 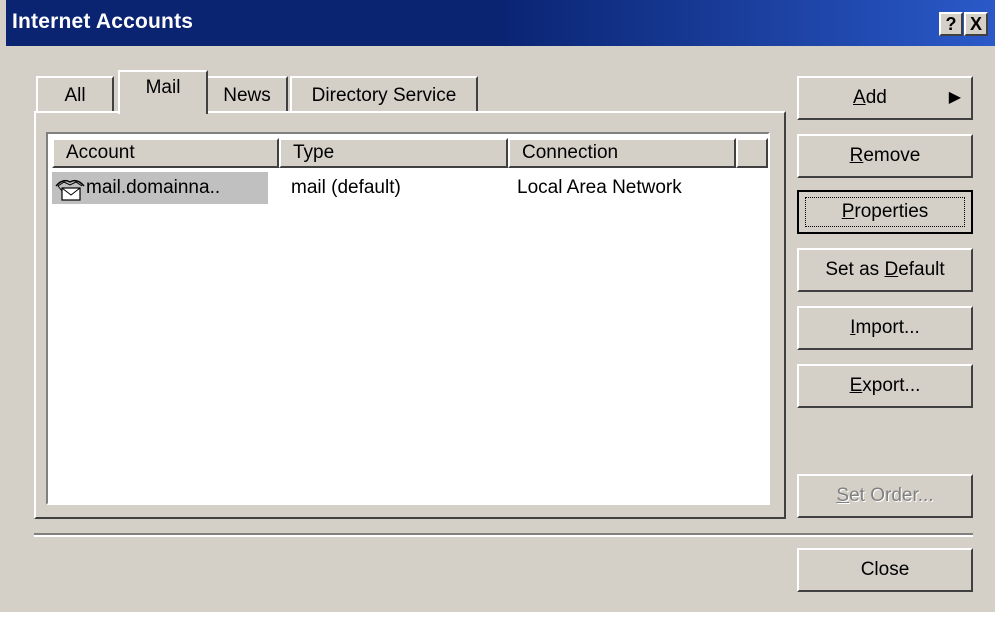 I want to click on bottom-edge, so click(x=499, y=614).